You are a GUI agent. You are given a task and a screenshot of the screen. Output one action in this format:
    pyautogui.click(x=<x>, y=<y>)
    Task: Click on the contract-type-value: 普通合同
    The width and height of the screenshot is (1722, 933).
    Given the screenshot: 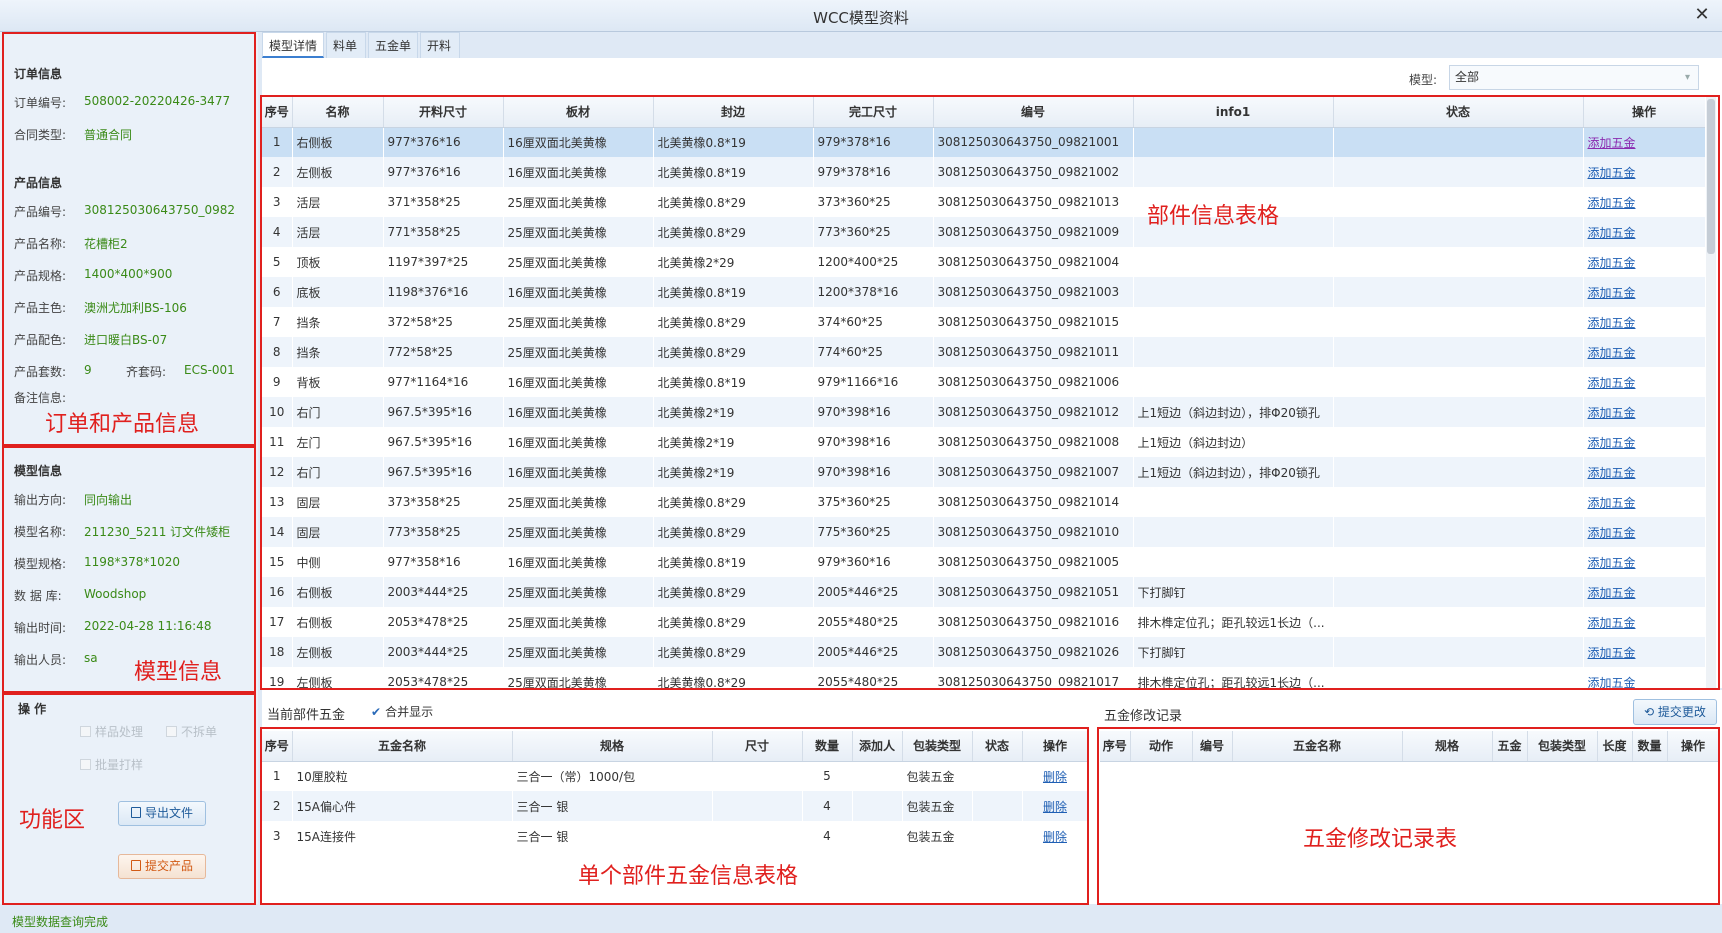 What is the action you would take?
    pyautogui.click(x=108, y=135)
    